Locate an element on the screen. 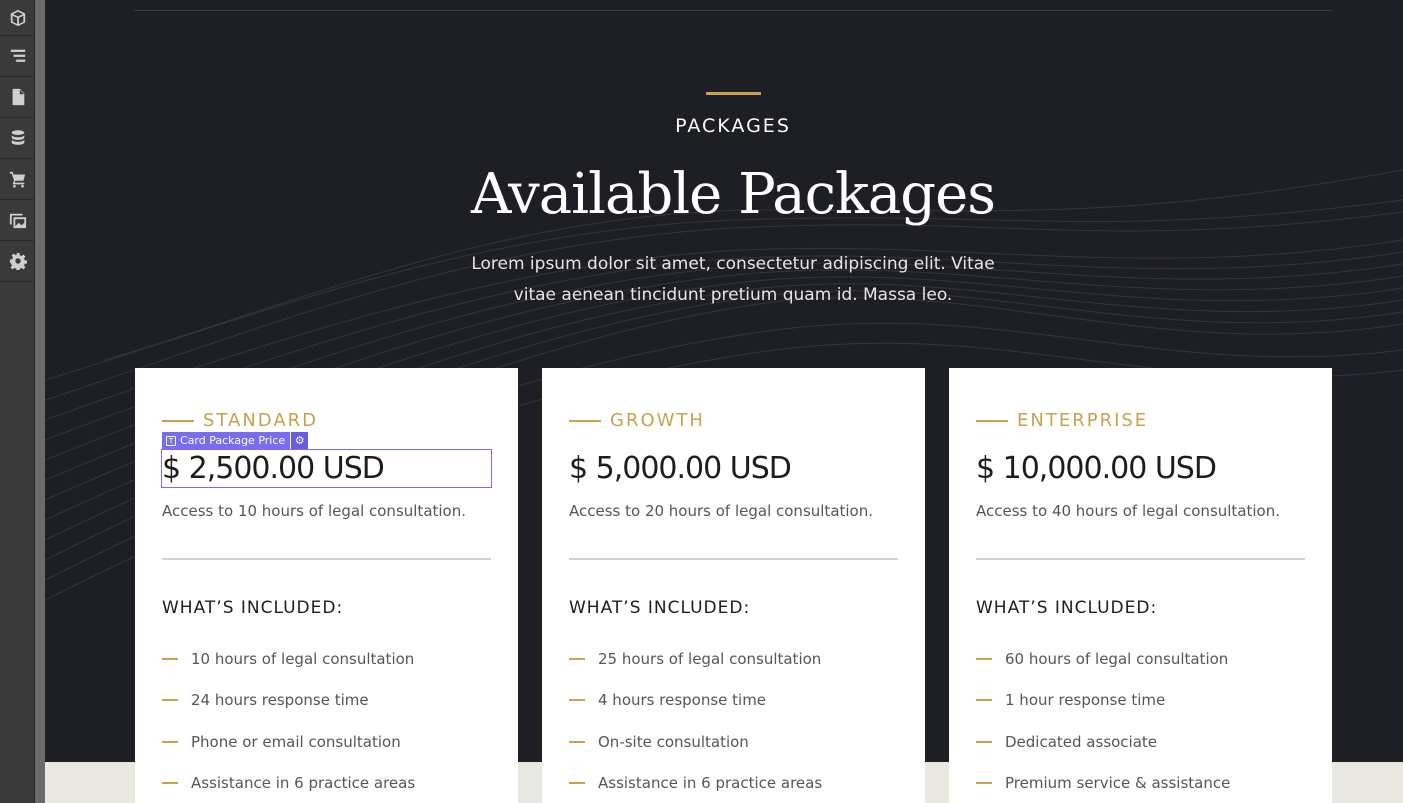 The height and width of the screenshot is (803, 1403). card-package-price: $ 10,000.00 USD is located at coordinates (1140, 468).